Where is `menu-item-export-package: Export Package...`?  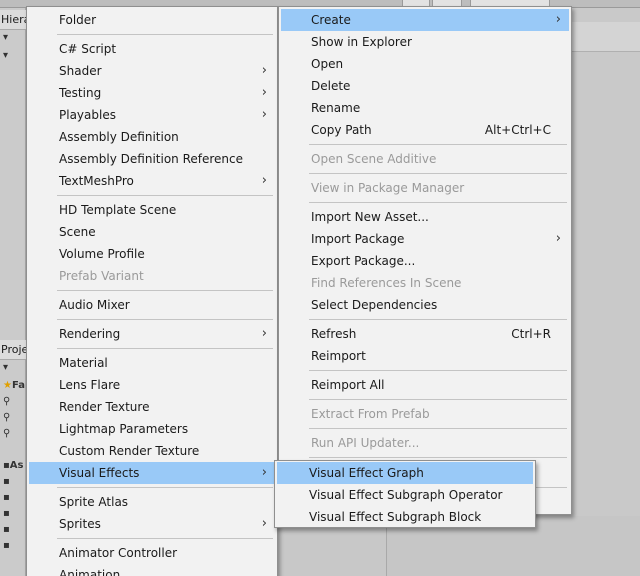 menu-item-export-package: Export Package... is located at coordinates (425, 261).